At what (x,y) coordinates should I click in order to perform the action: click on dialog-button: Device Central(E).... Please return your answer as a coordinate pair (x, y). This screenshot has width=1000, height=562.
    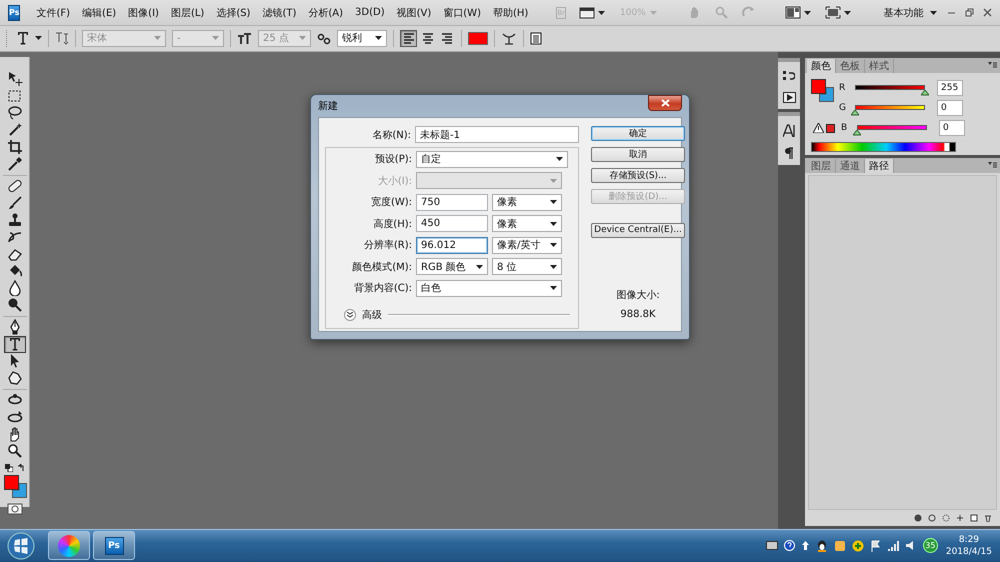
    Looking at the image, I should click on (638, 230).